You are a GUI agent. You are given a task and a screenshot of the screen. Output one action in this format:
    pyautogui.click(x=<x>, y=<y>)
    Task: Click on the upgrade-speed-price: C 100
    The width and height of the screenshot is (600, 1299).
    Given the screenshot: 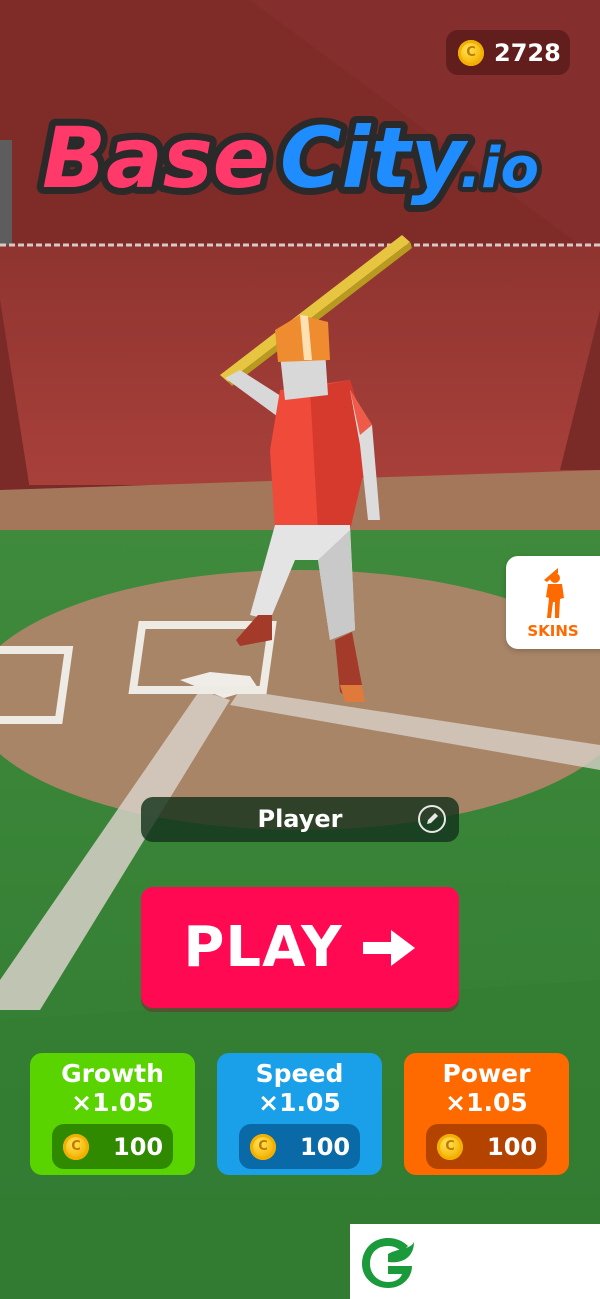 What is the action you would take?
    pyautogui.click(x=299, y=1146)
    